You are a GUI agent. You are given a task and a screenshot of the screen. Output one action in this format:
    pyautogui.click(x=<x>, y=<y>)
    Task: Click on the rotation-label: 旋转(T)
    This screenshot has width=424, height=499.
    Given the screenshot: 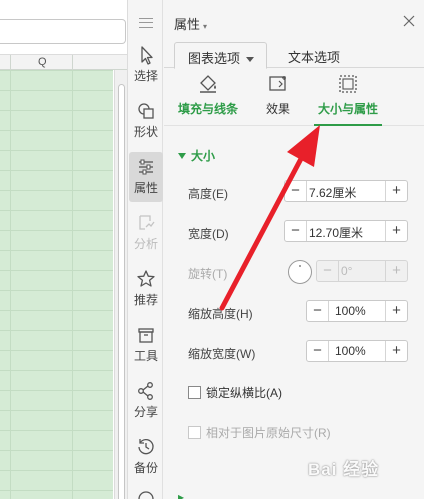 What is the action you would take?
    pyautogui.click(x=208, y=274)
    